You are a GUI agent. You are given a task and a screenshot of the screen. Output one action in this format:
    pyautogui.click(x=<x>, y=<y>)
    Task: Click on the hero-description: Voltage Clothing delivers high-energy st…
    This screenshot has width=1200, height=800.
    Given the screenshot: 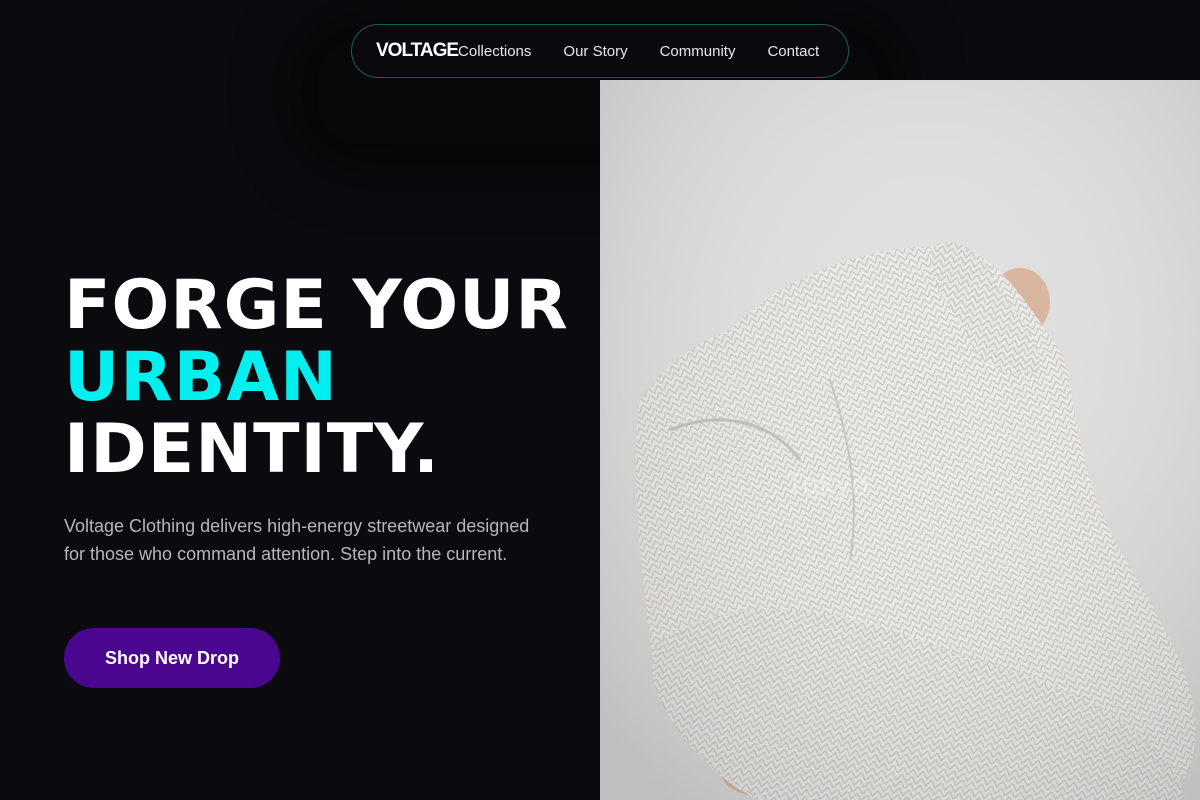 What is the action you would take?
    pyautogui.click(x=297, y=540)
    